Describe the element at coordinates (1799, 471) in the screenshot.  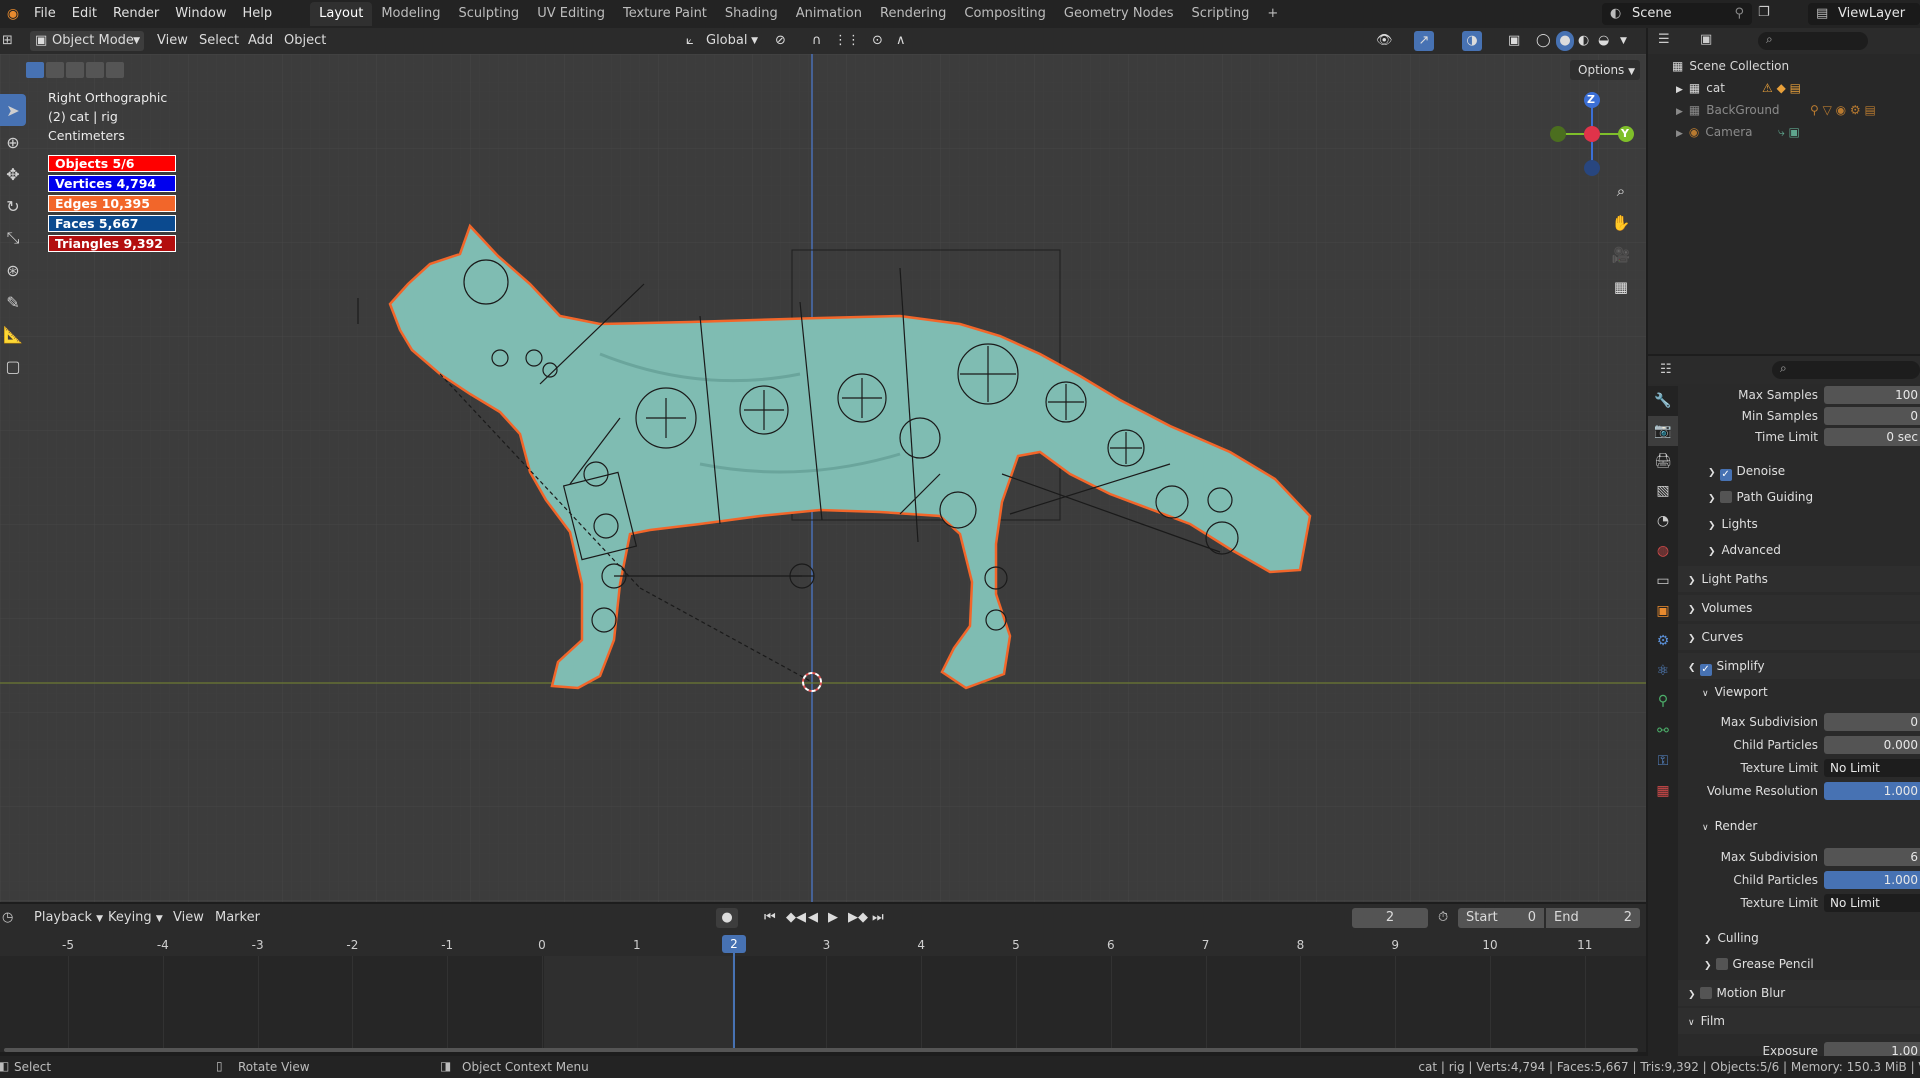
I see `denoise-panel: ❯ ✓ Denoise` at that location.